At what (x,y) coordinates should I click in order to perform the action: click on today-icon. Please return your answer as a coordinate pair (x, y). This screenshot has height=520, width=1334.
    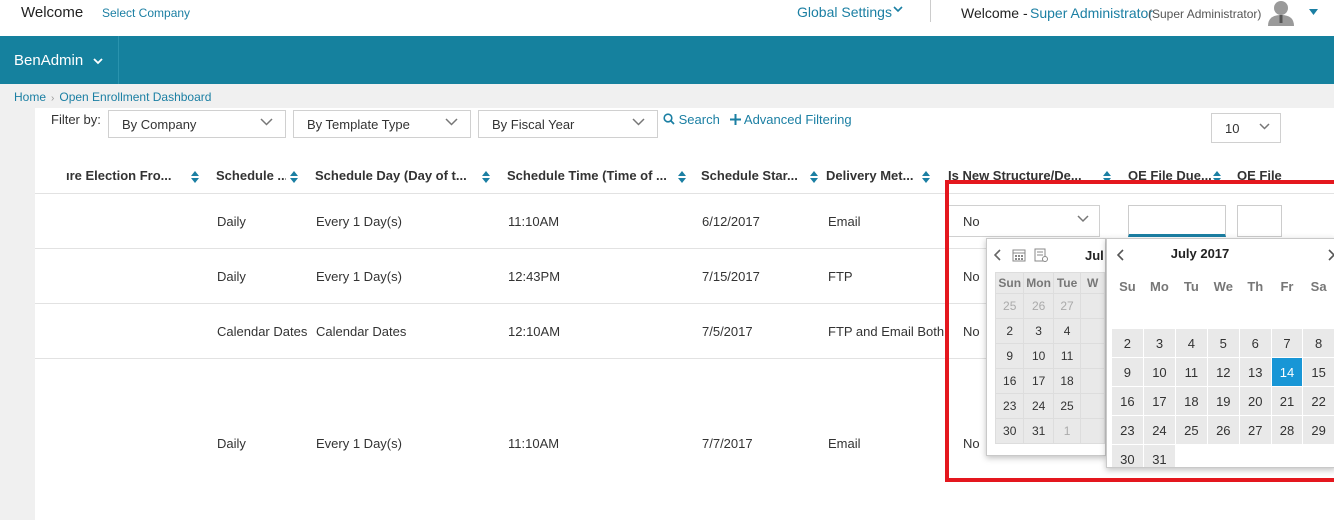
    Looking at the image, I should click on (1041, 255).